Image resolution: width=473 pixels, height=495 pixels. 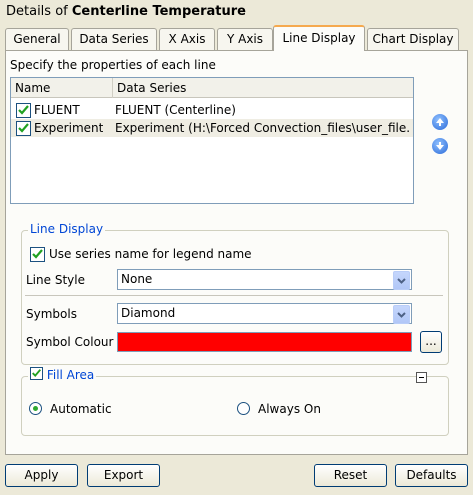 I want to click on fill-area-title: Fill Area, so click(x=70, y=375).